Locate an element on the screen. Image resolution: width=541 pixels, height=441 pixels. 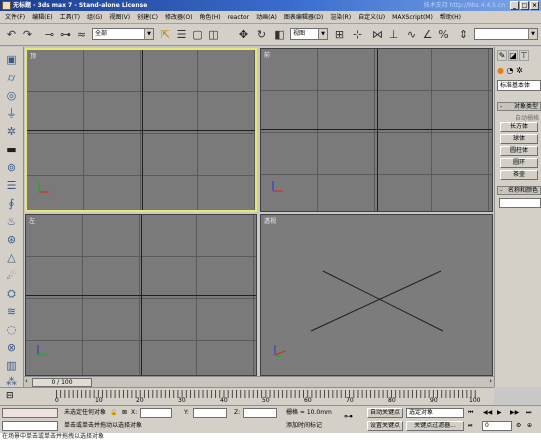
name-color-rollout-header: - 名称和颜色 is located at coordinates (519, 190).